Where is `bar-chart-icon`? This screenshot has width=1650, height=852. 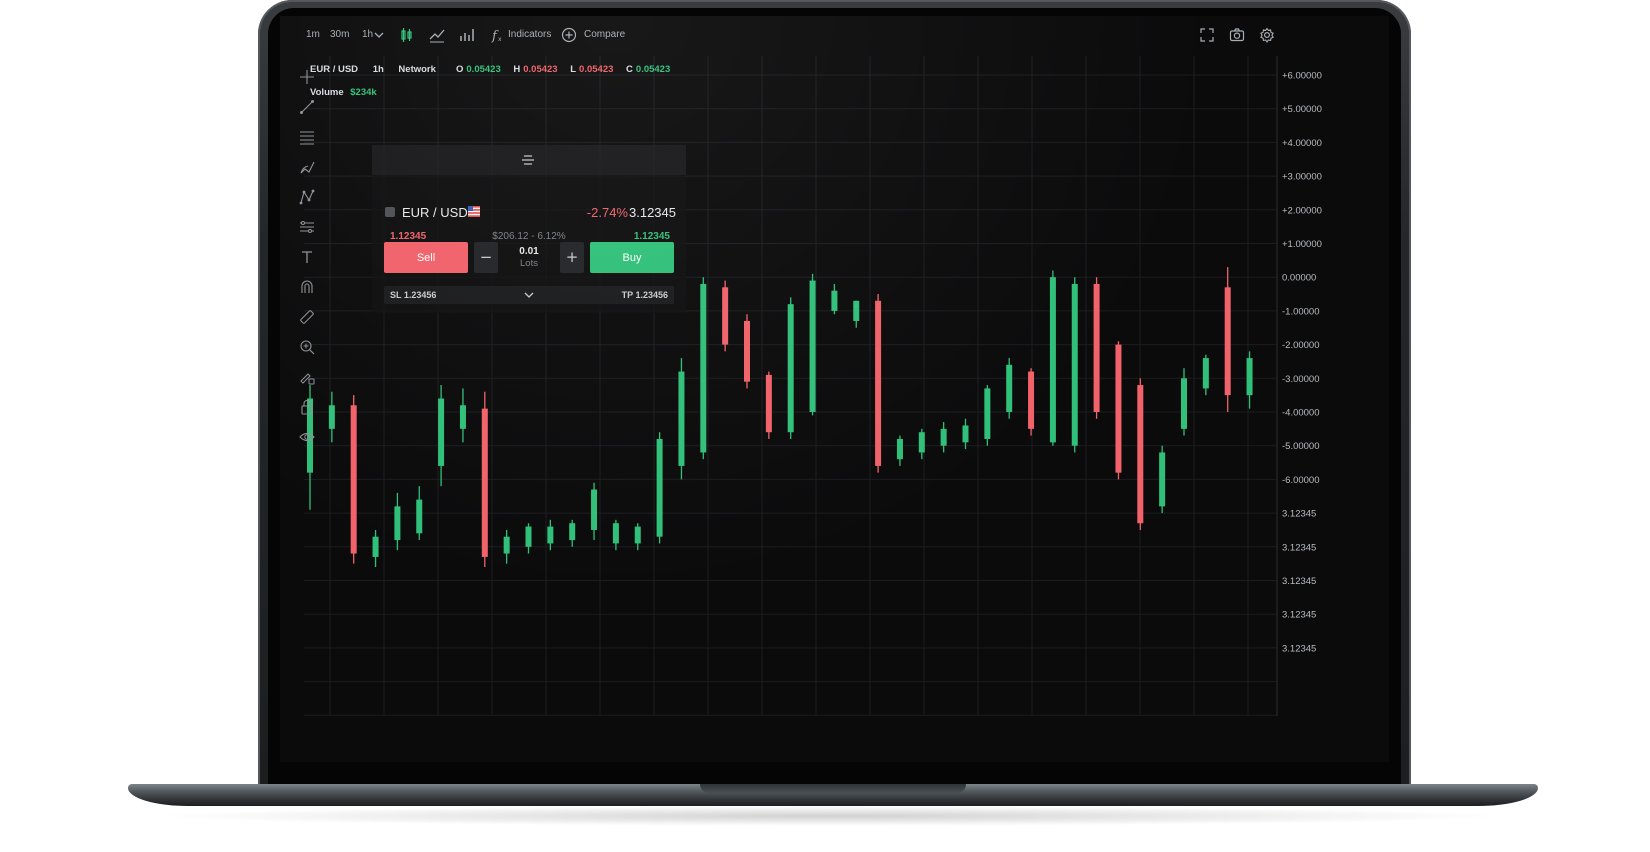 bar-chart-icon is located at coordinates (467, 35).